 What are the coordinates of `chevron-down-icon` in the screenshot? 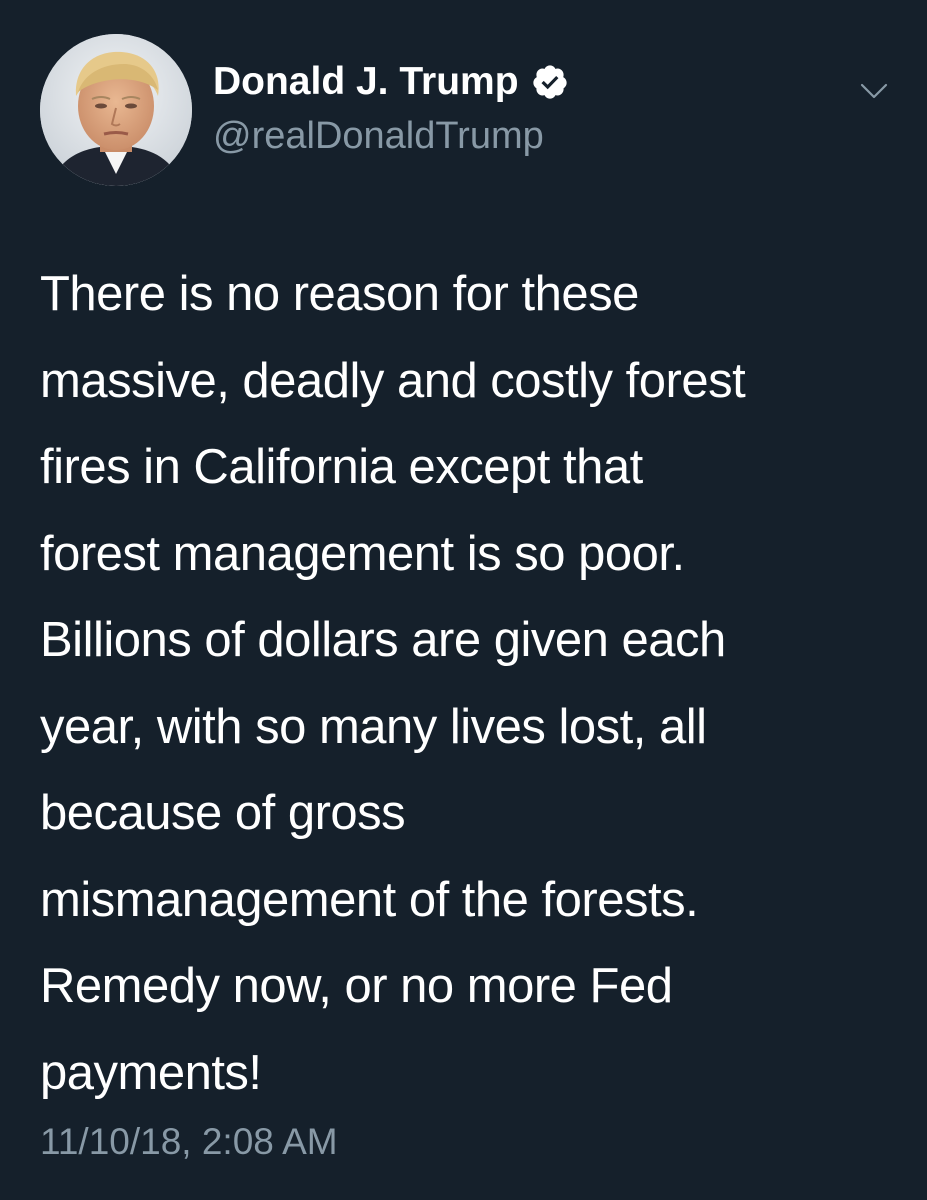 It's located at (874, 91).